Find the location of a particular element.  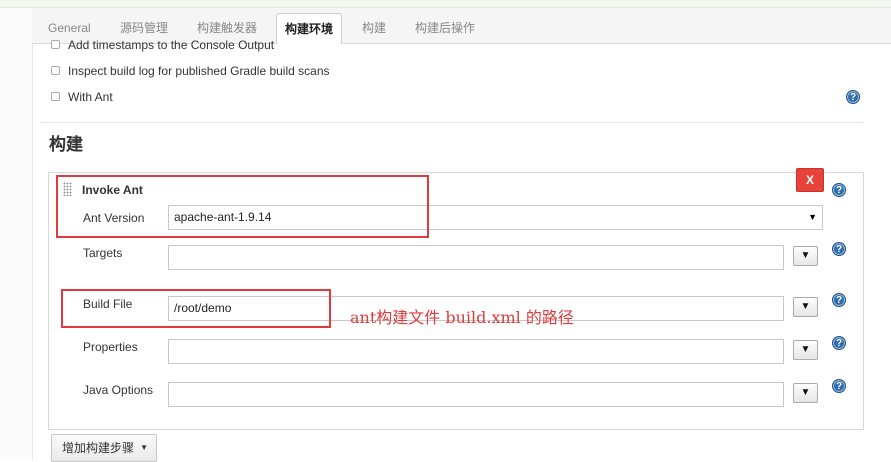

build-file-annotation: ant构建文件 build.xml 的路径 is located at coordinates (462, 317).